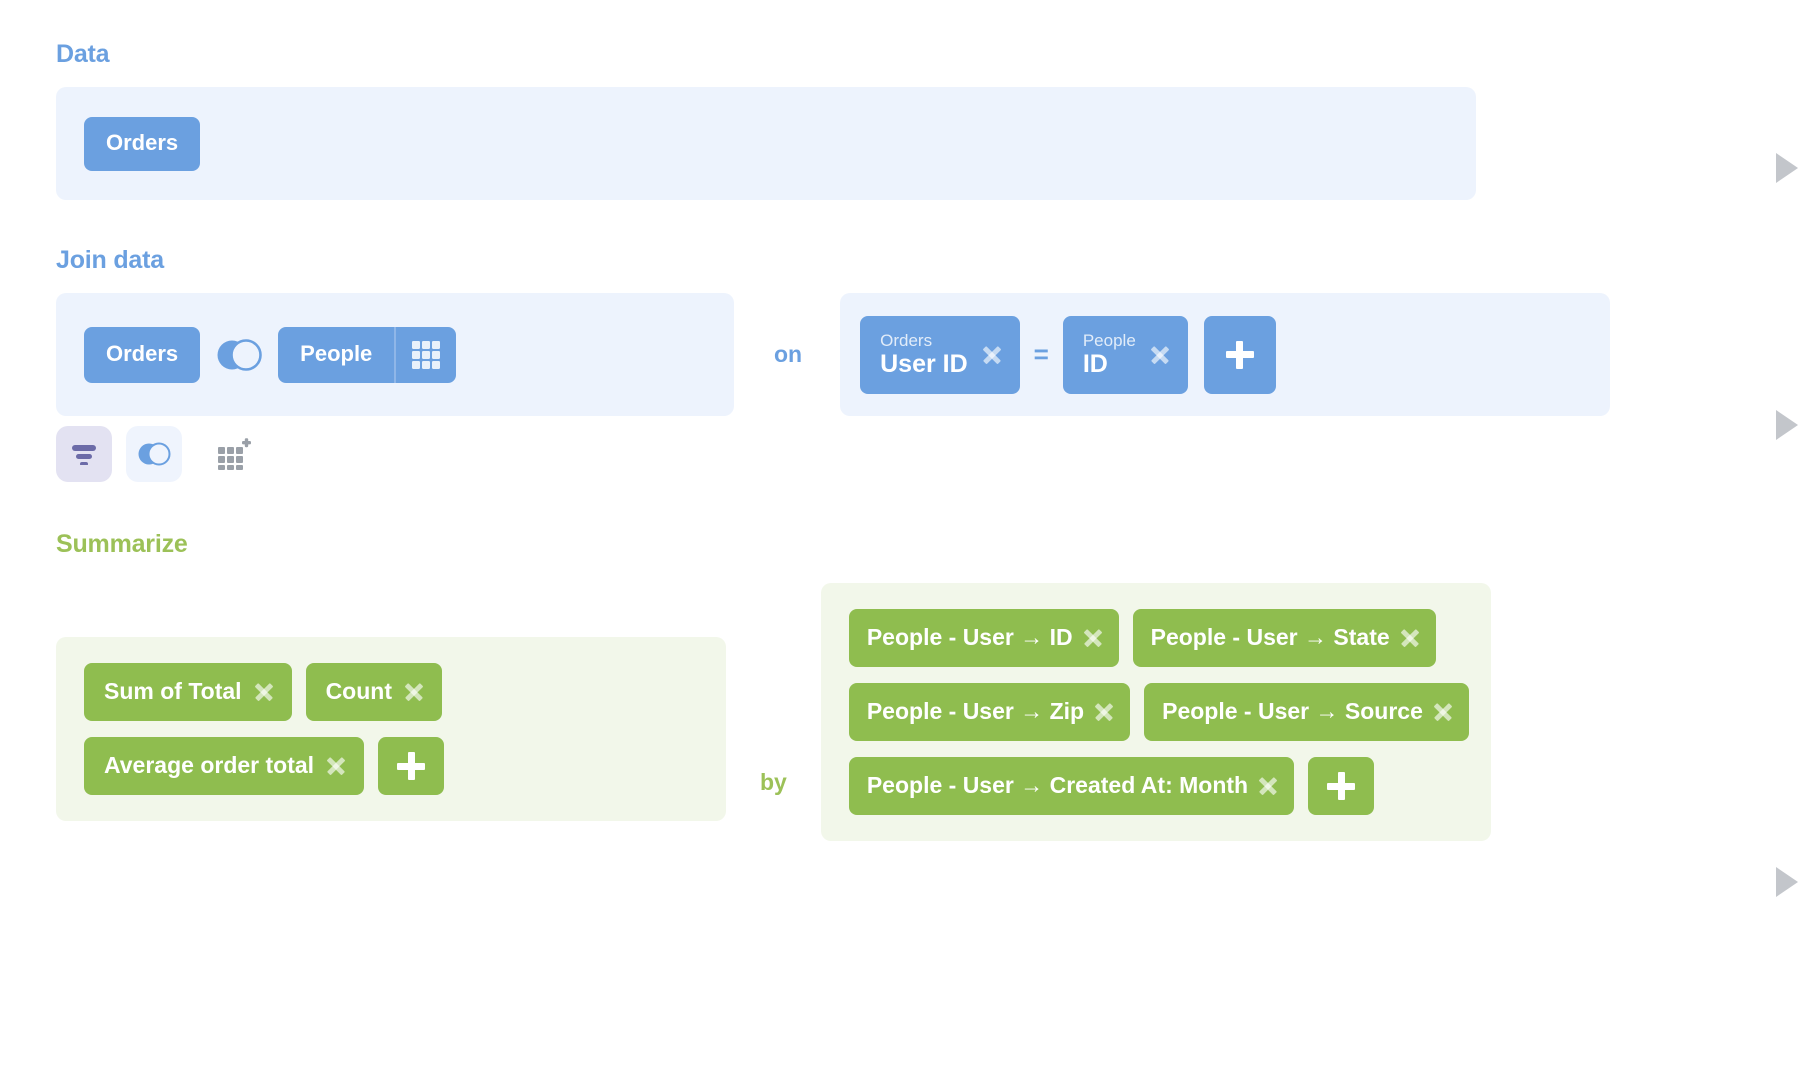 This screenshot has width=1818, height=1092. Describe the element at coordinates (358, 691) in the screenshot. I see `aggregation-label: Count` at that location.